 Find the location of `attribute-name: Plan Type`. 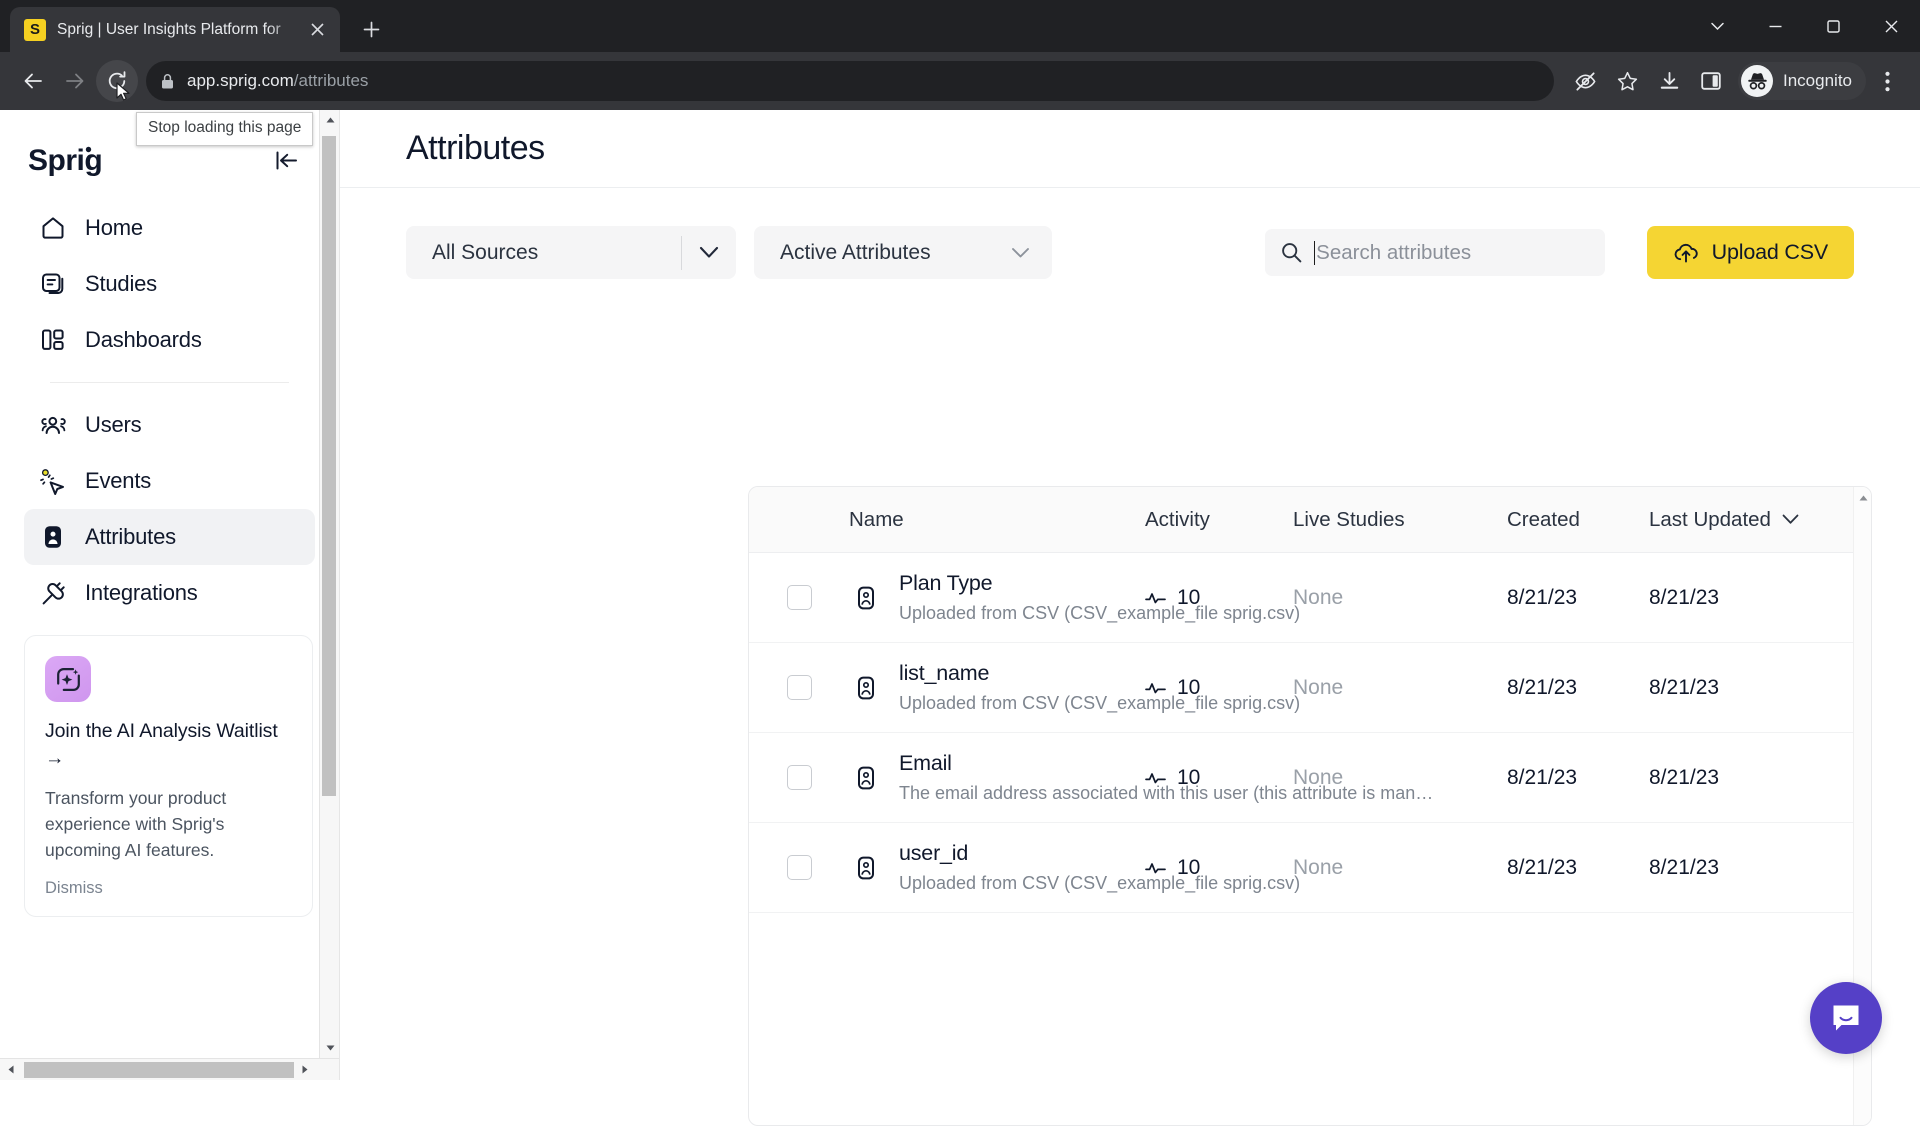

attribute-name: Plan Type is located at coordinates (946, 583).